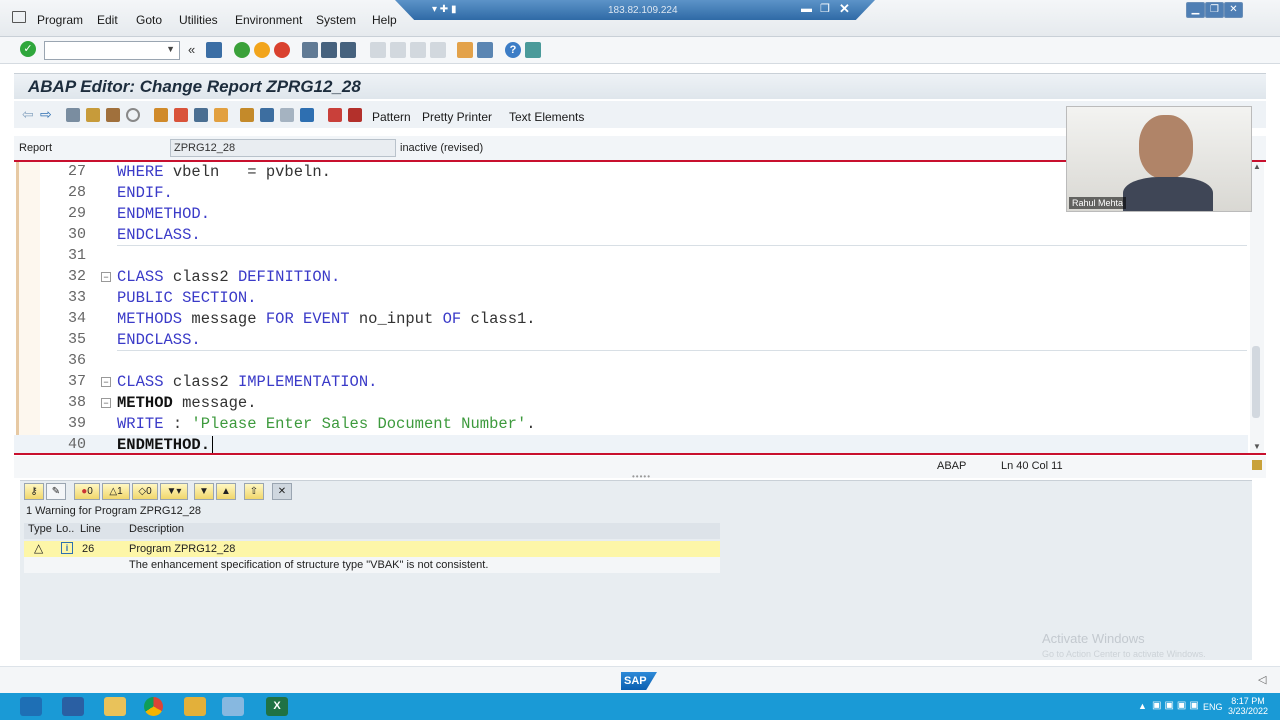 The width and height of the screenshot is (1280, 720). What do you see at coordinates (153, 706) in the screenshot?
I see `chrome-icon` at bounding box center [153, 706].